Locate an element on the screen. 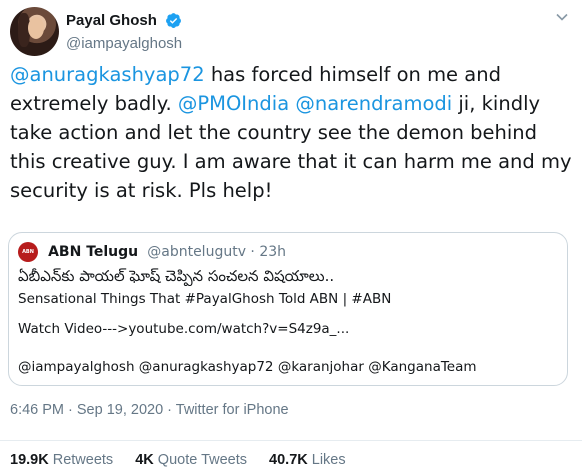 The height and width of the screenshot is (475, 582). quote-tweets-count: 4K is located at coordinates (144, 460).